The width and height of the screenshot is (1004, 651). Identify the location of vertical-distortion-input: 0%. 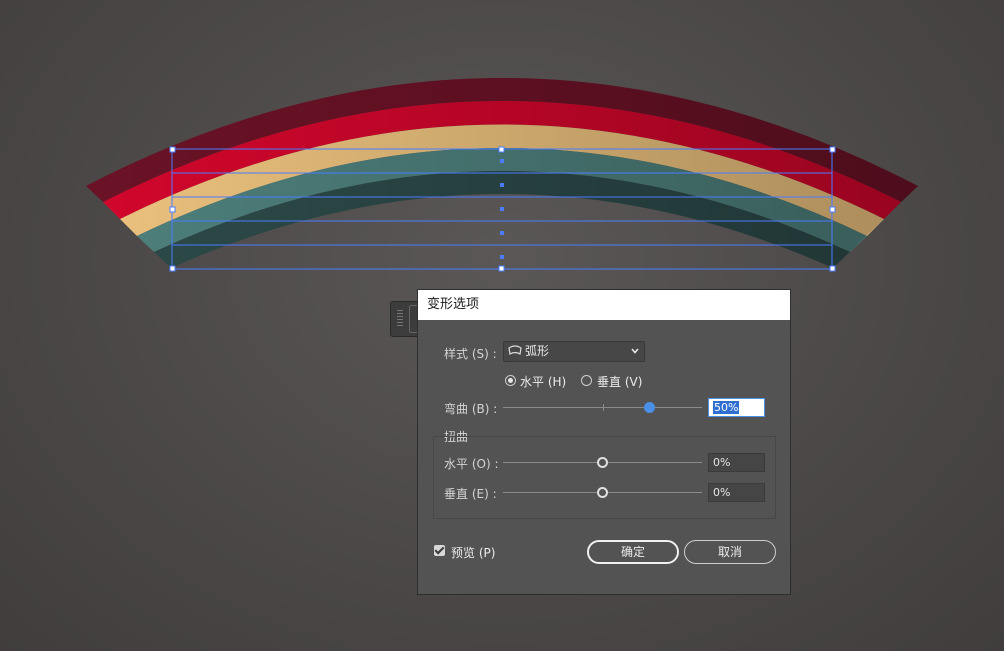
(736, 492).